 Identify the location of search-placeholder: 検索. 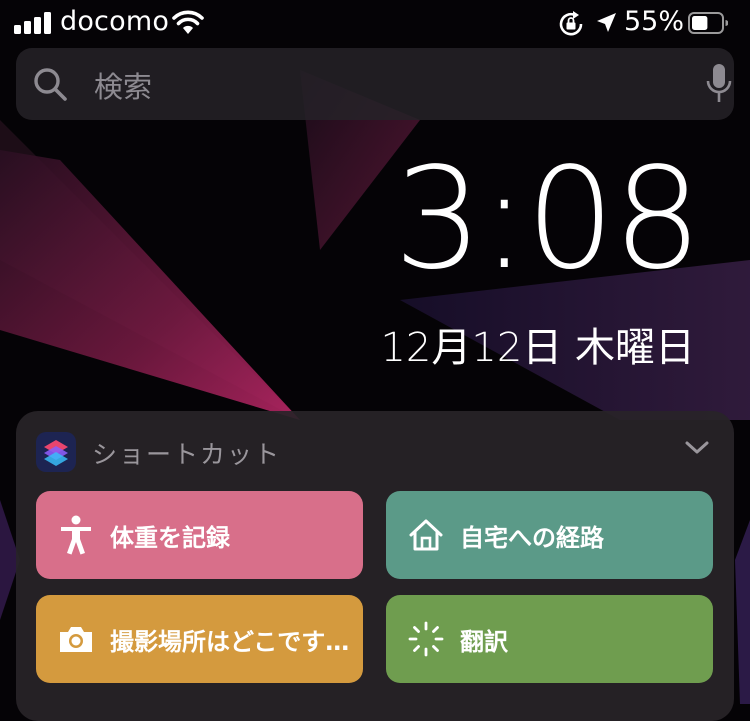
(123, 87).